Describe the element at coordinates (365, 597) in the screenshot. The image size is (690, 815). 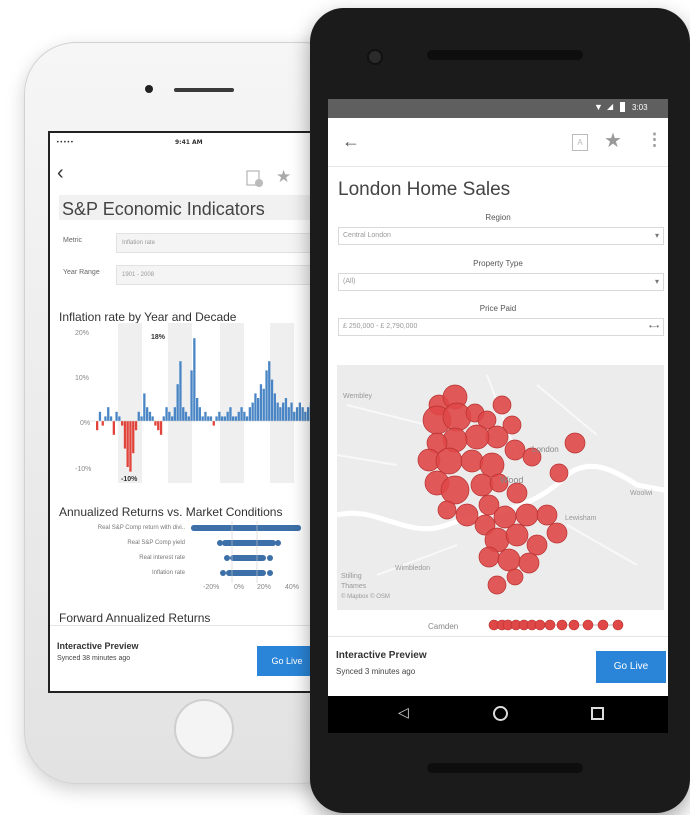
I see `map-attribution: © Mapbox © OSM` at that location.